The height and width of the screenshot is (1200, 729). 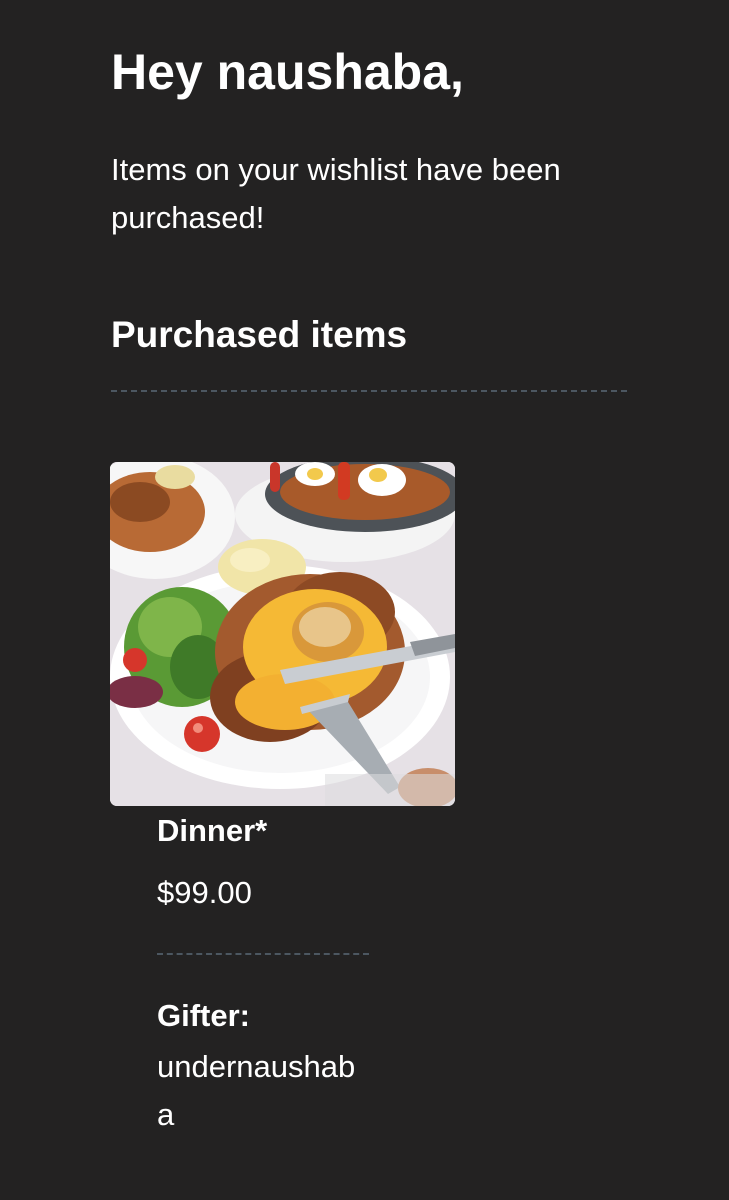 I want to click on item-image, so click(x=282, y=634).